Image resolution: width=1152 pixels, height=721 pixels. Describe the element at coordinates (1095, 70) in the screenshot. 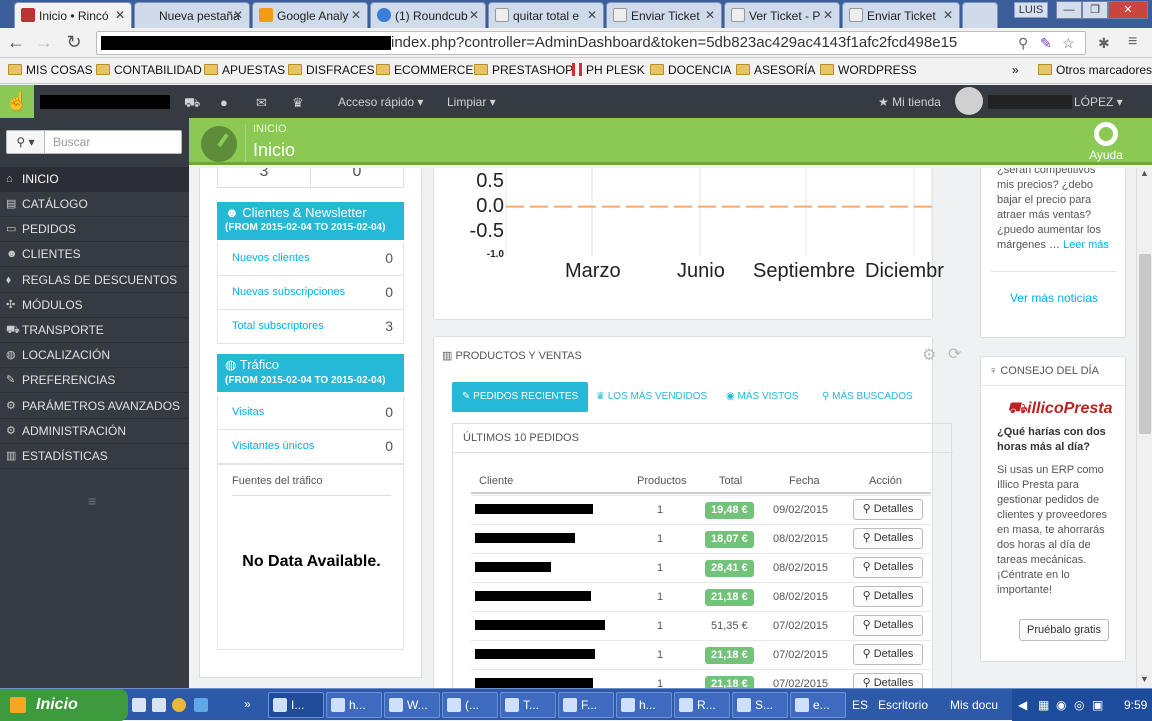

I see `other-bookmarks-folder: Otros marcadores` at that location.